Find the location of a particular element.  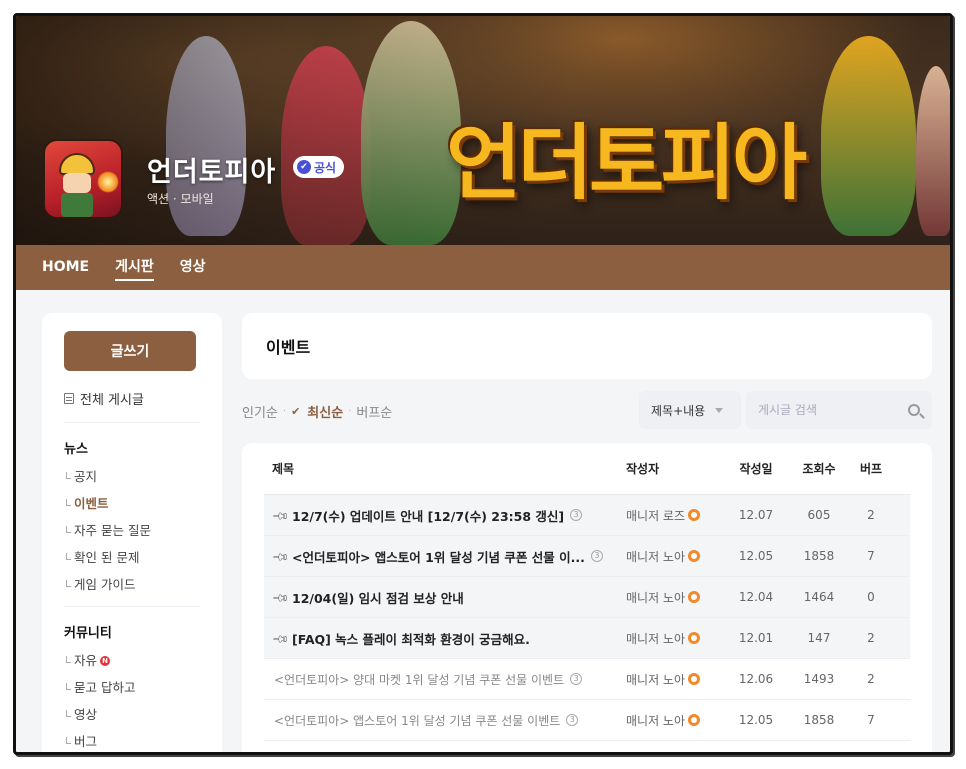

community-list: 자유 N 묻고 답하고 영상 버그 is located at coordinates (132, 699).